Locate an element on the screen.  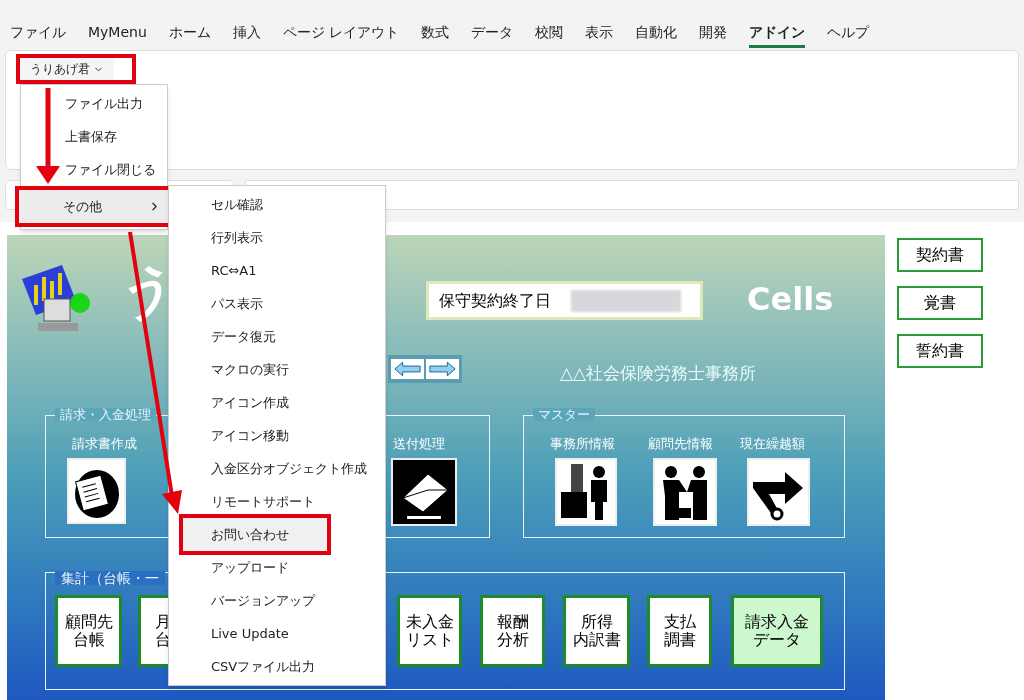
field-label: 保守契約終了日 is located at coordinates (495, 300).